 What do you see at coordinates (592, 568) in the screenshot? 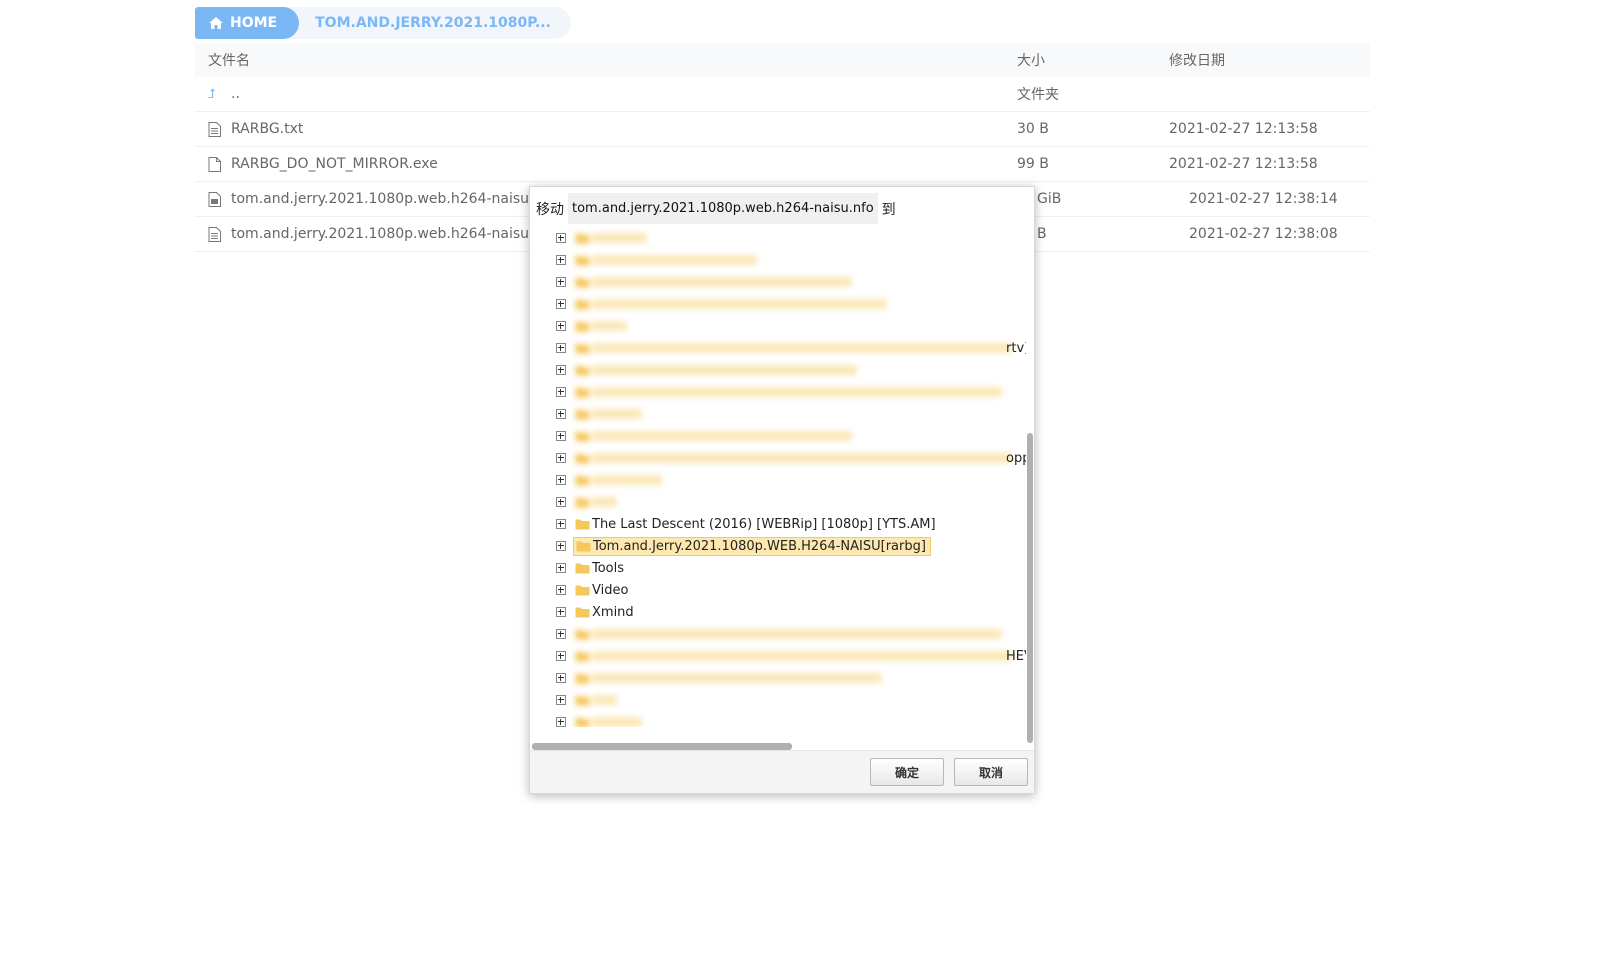
I see `tree-node-tools: Tools` at bounding box center [592, 568].